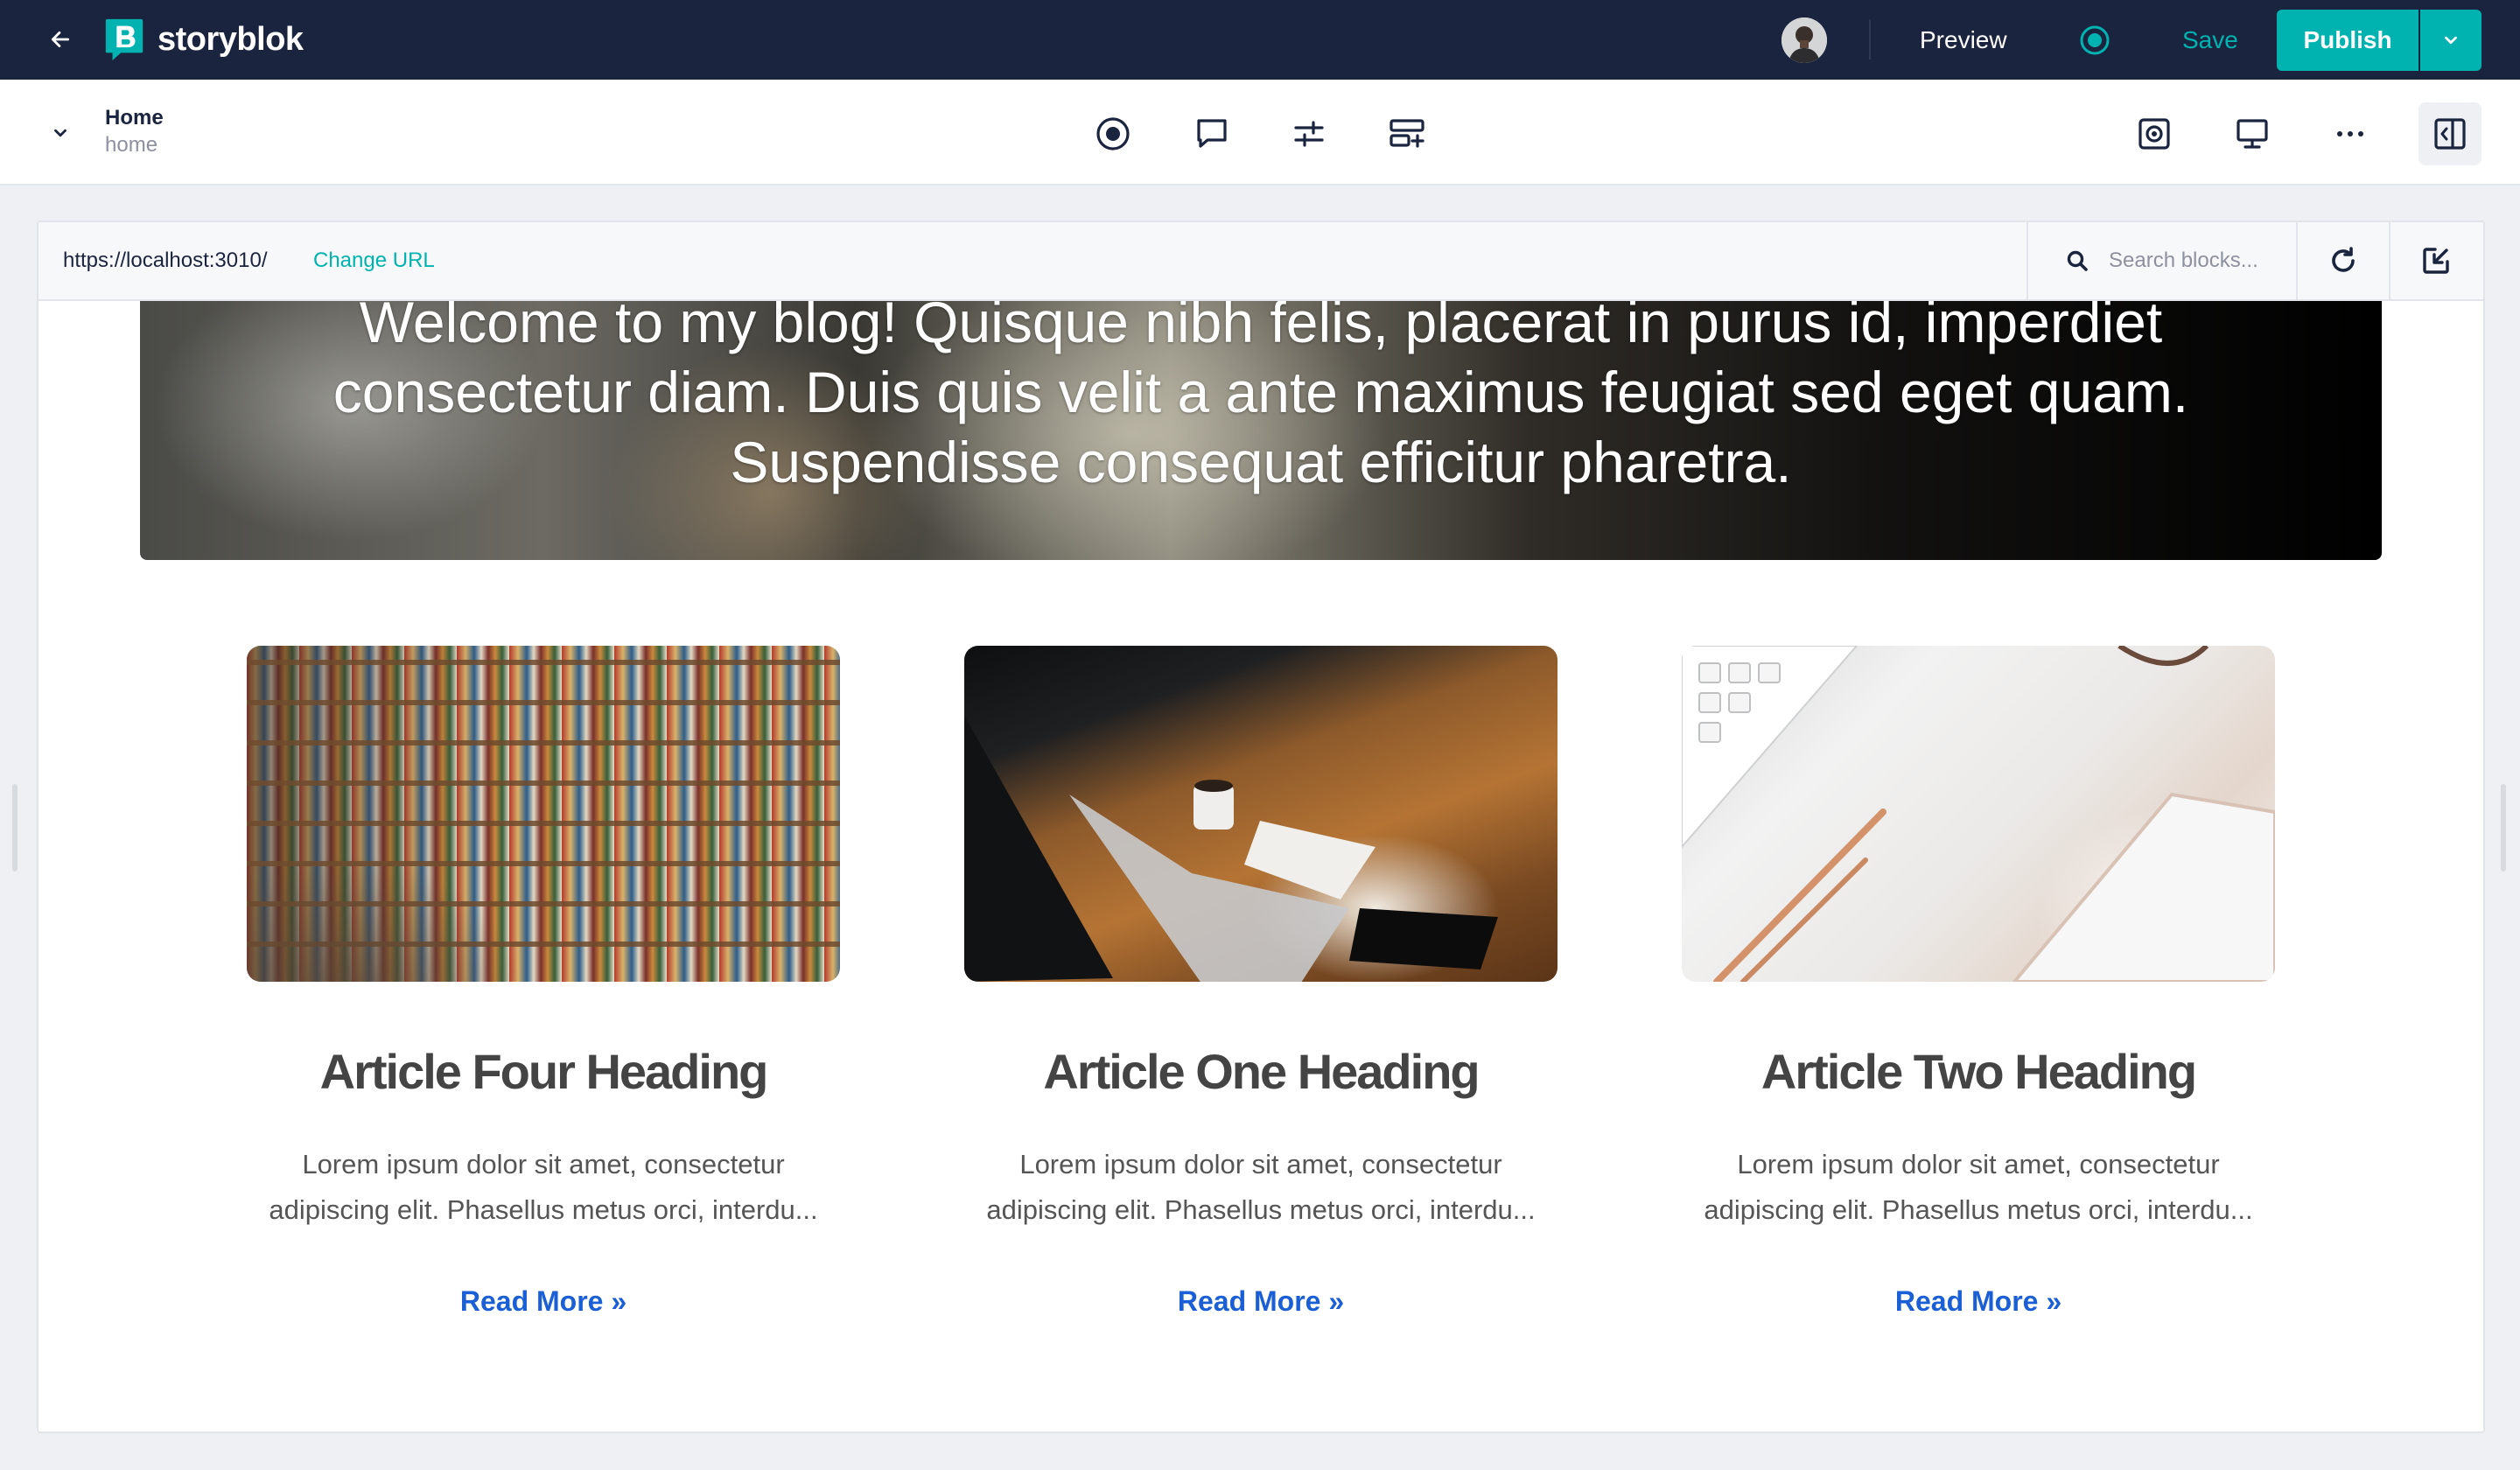 The height and width of the screenshot is (1470, 2520). I want to click on screenshot-button, so click(2154, 133).